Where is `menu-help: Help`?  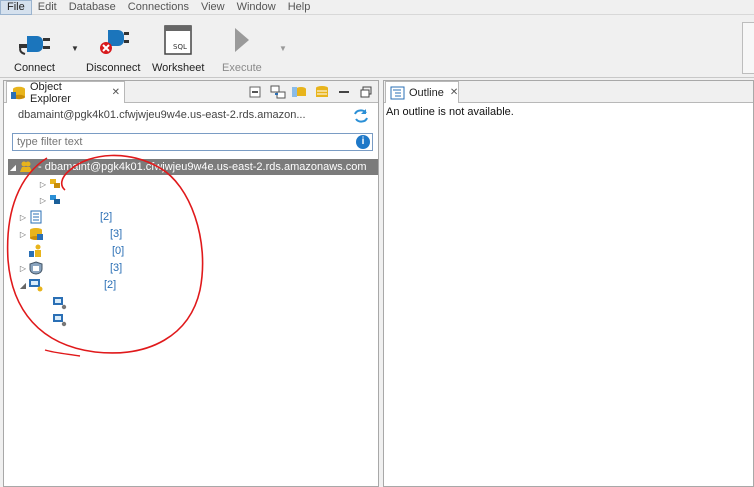
menu-help: Help is located at coordinates (299, 7).